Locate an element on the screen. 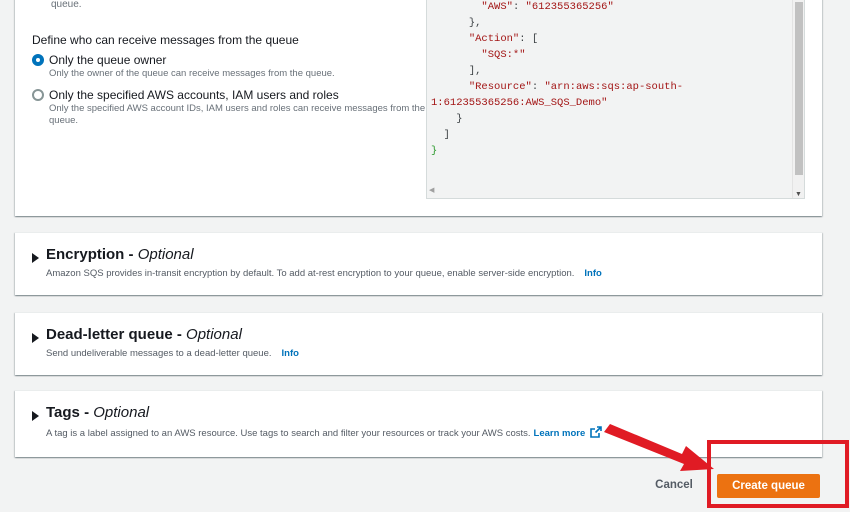 Image resolution: width=850 pixels, height=512 pixels. code-aws-value: "612355365256" is located at coordinates (569, 7).